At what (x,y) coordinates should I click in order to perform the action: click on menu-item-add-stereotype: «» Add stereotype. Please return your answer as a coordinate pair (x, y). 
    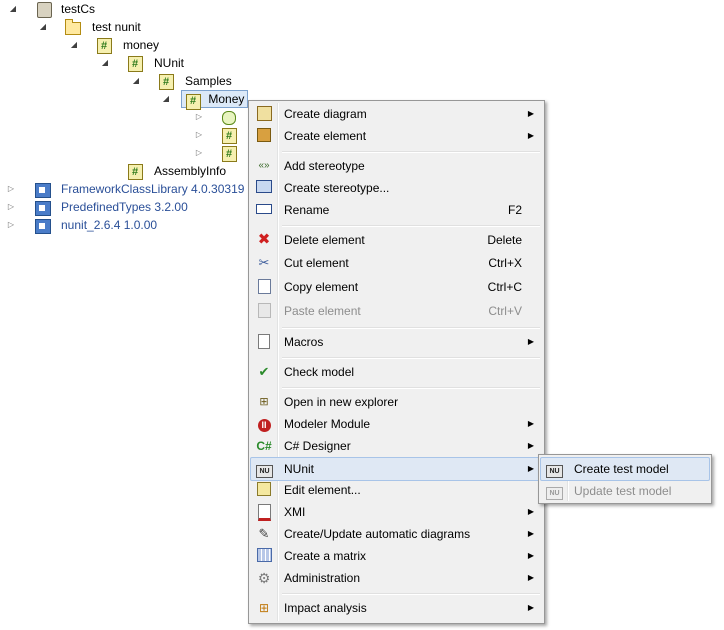
    Looking at the image, I should click on (396, 166).